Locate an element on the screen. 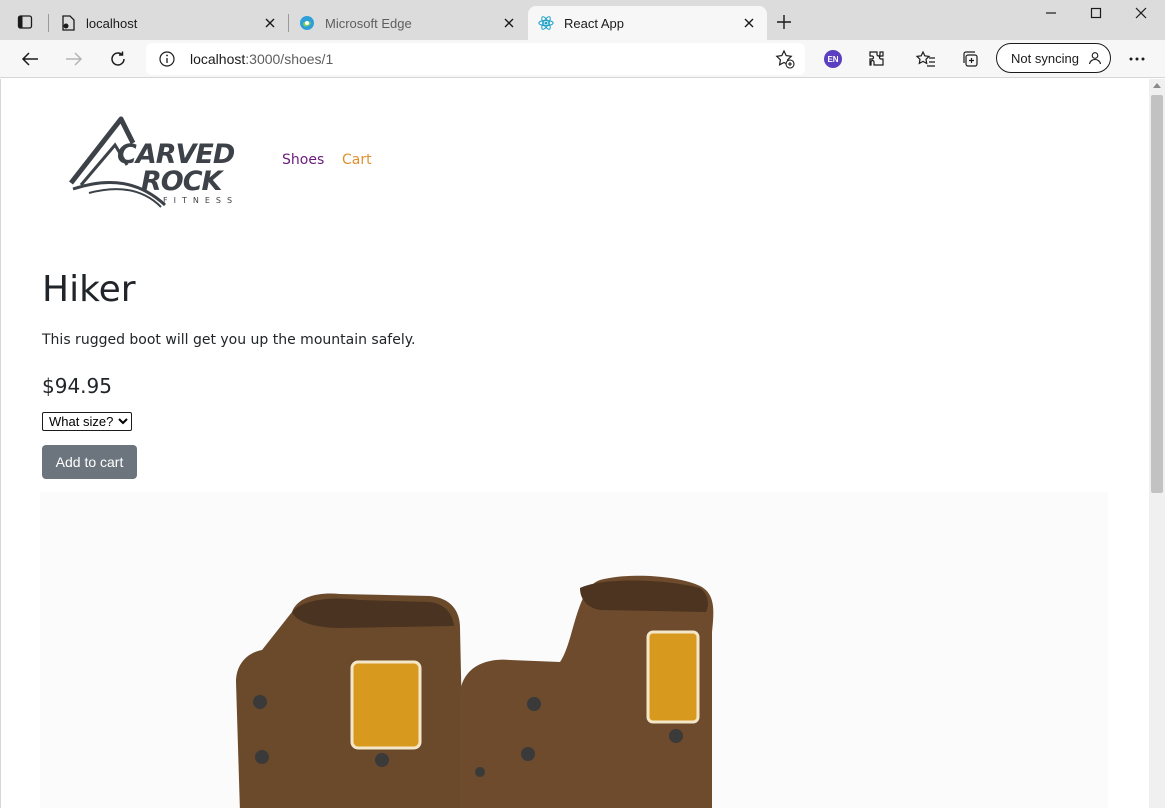  svg-text: FITNESS is located at coordinates (200, 200).